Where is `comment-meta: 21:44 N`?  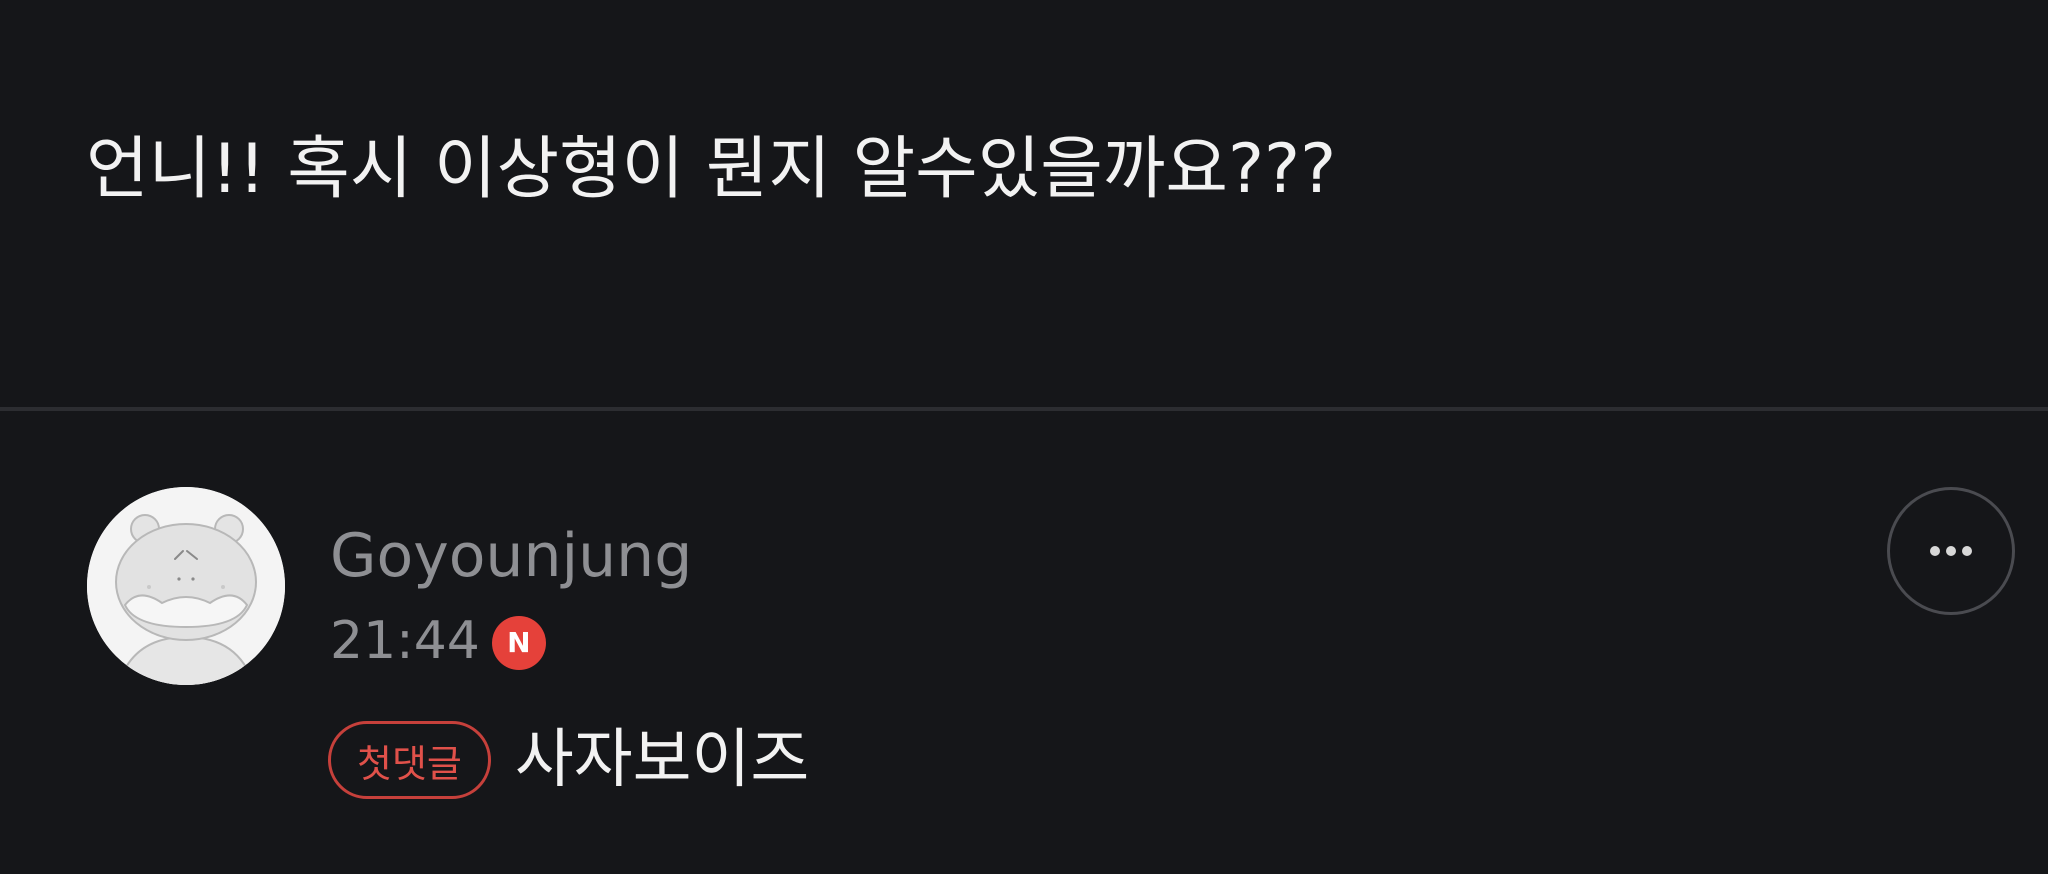 comment-meta: 21:44 N is located at coordinates (438, 641).